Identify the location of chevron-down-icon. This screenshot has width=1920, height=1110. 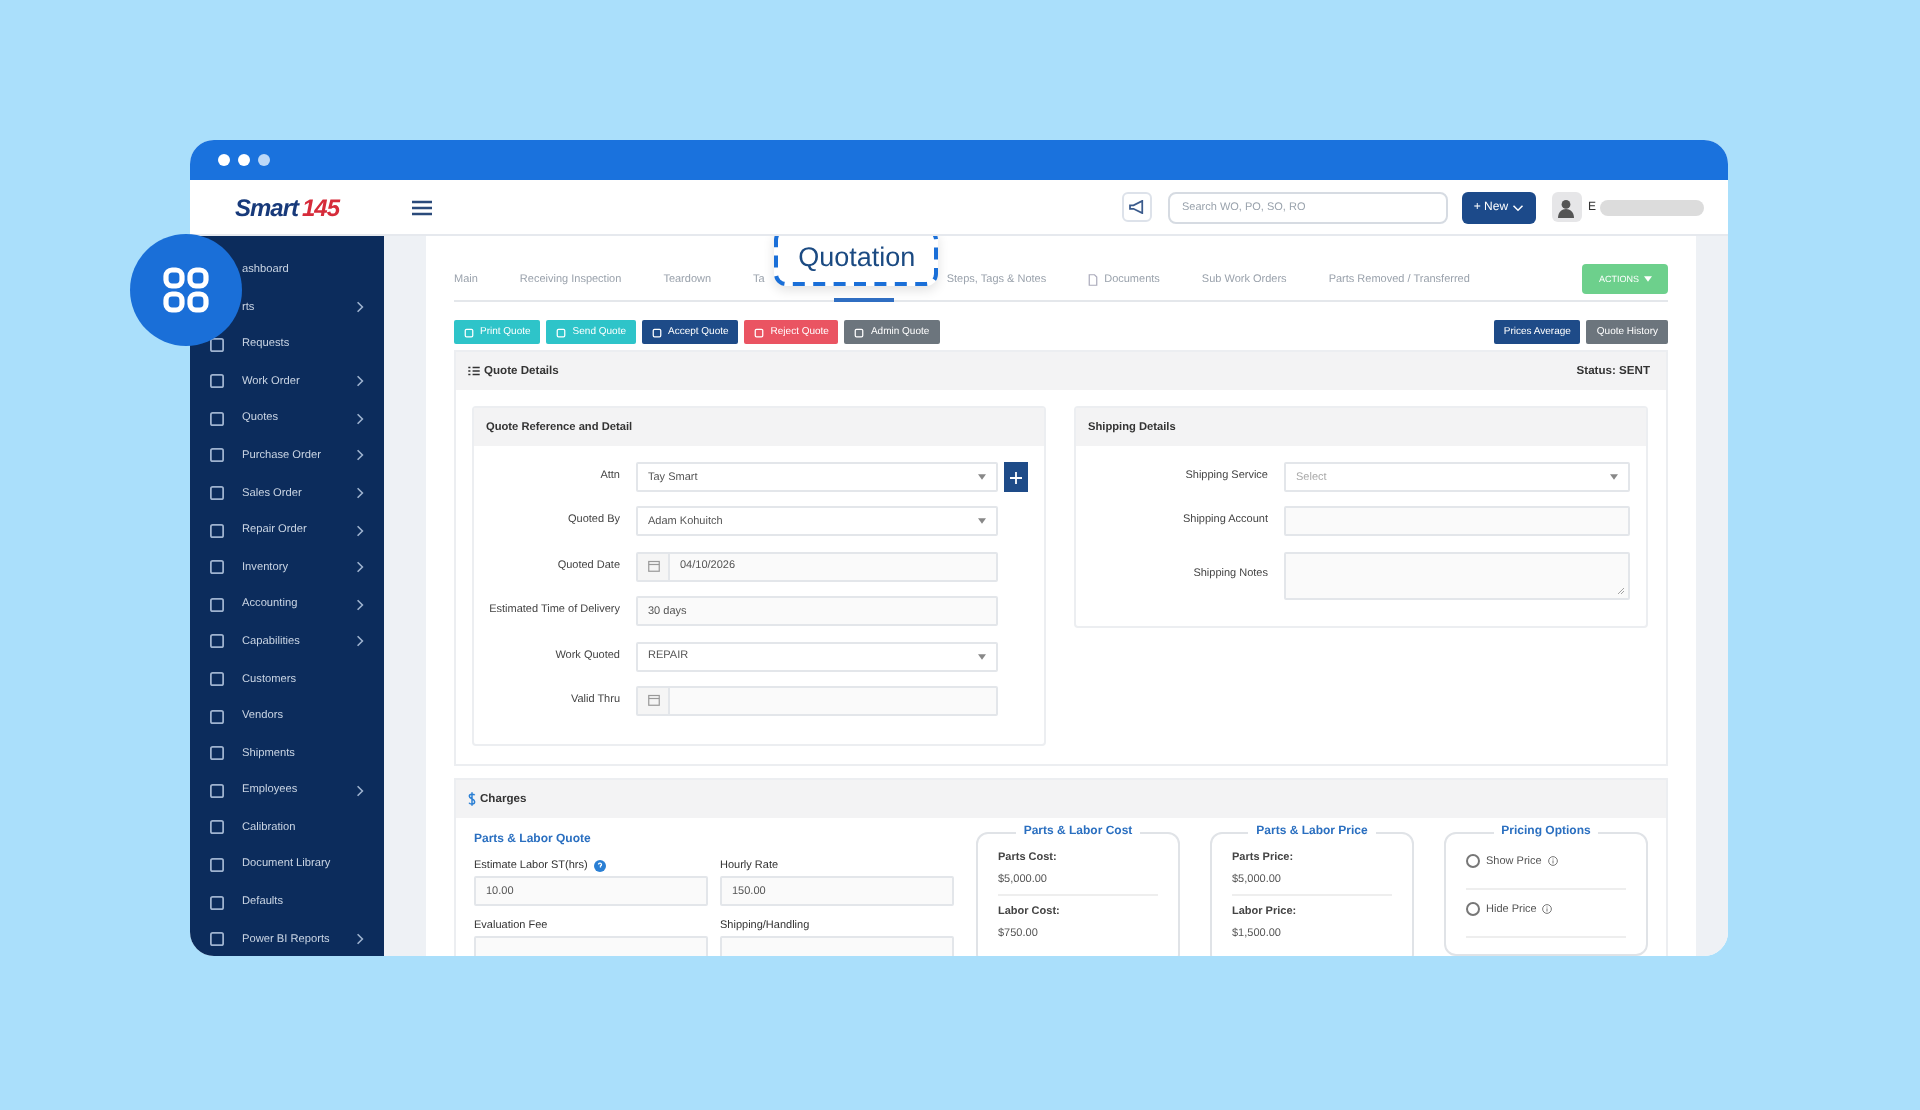
(1518, 207).